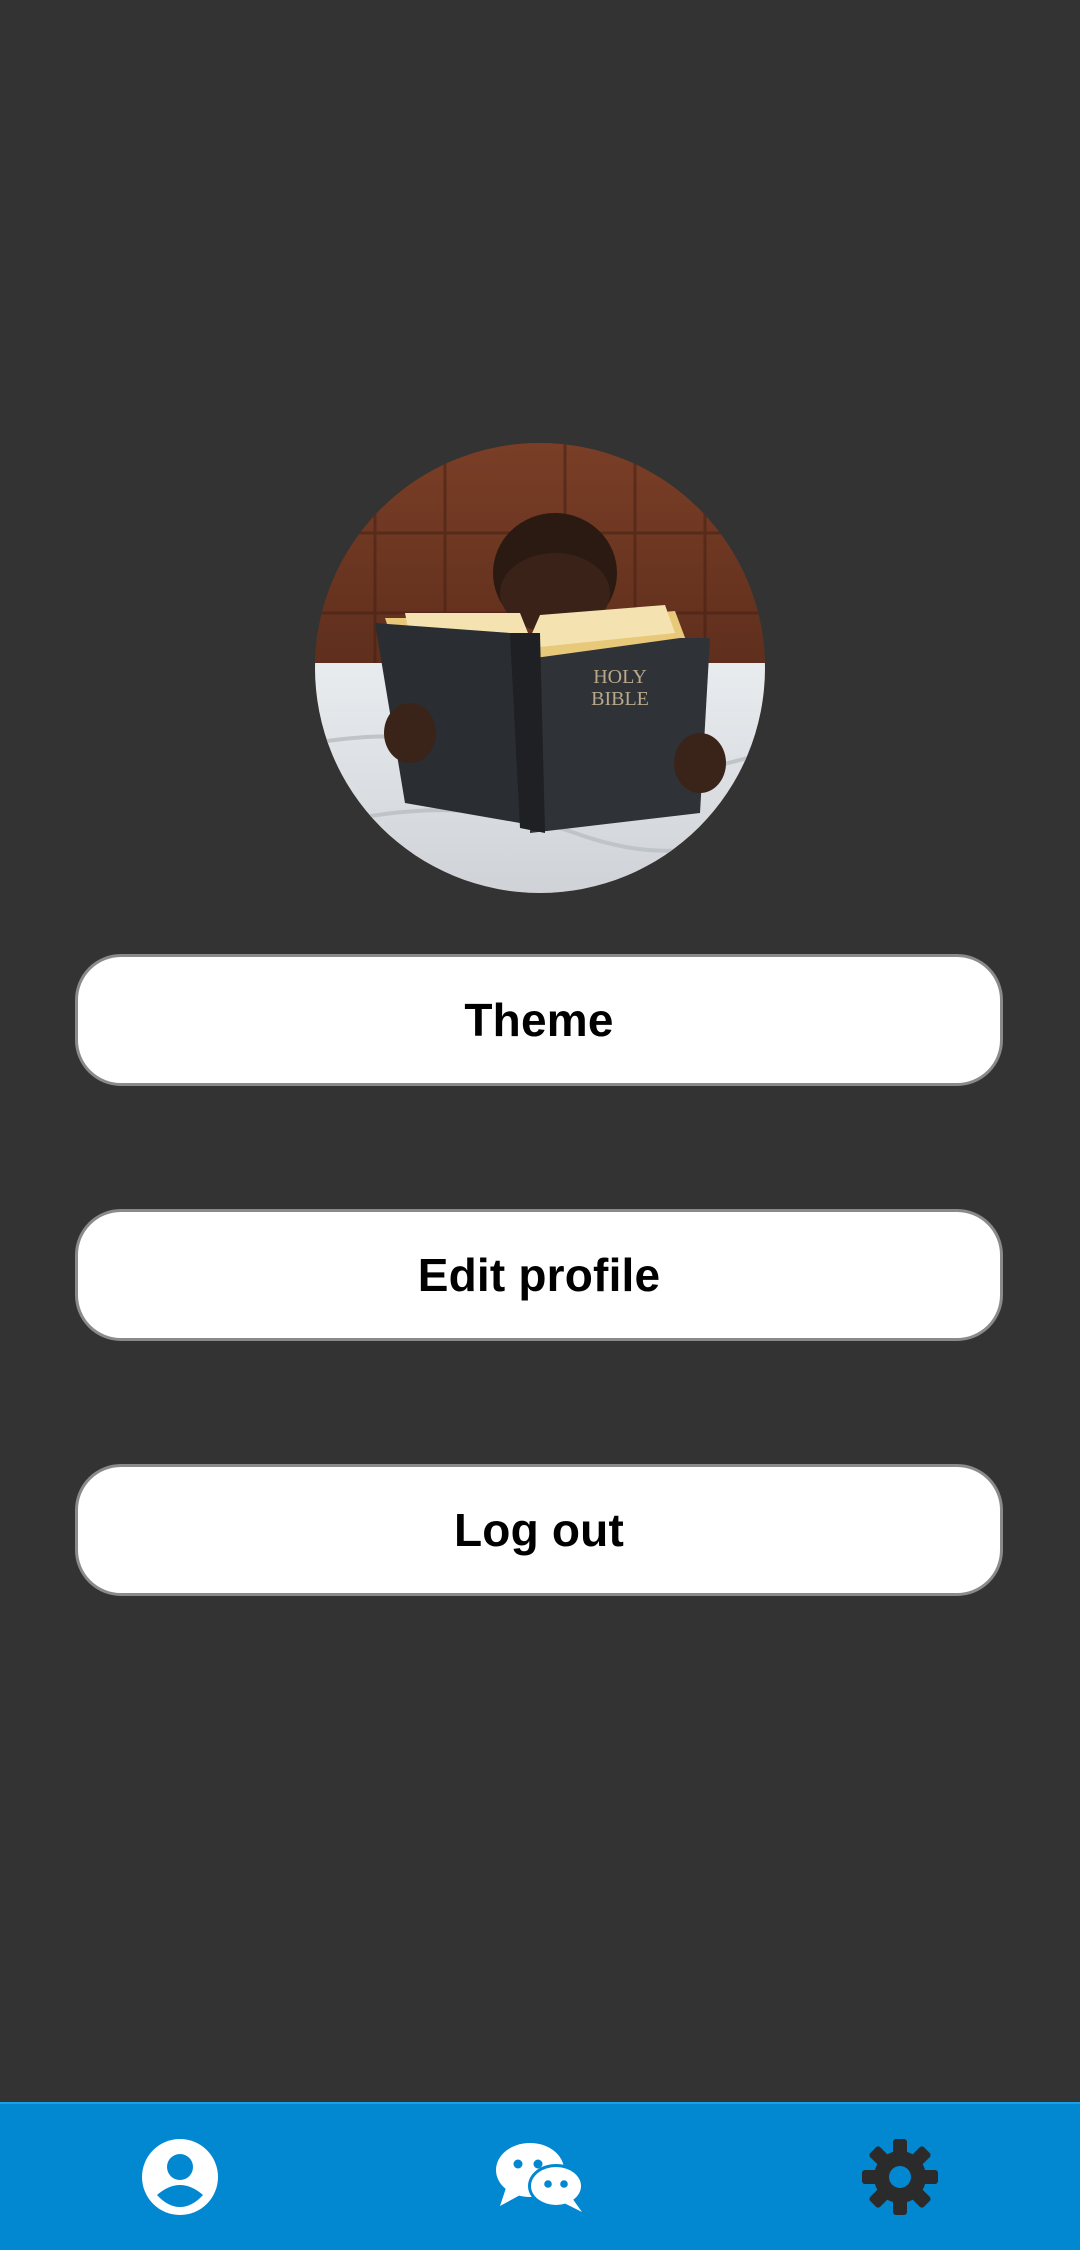 The image size is (1080, 2250). I want to click on nav-item-profile, so click(180, 2177).